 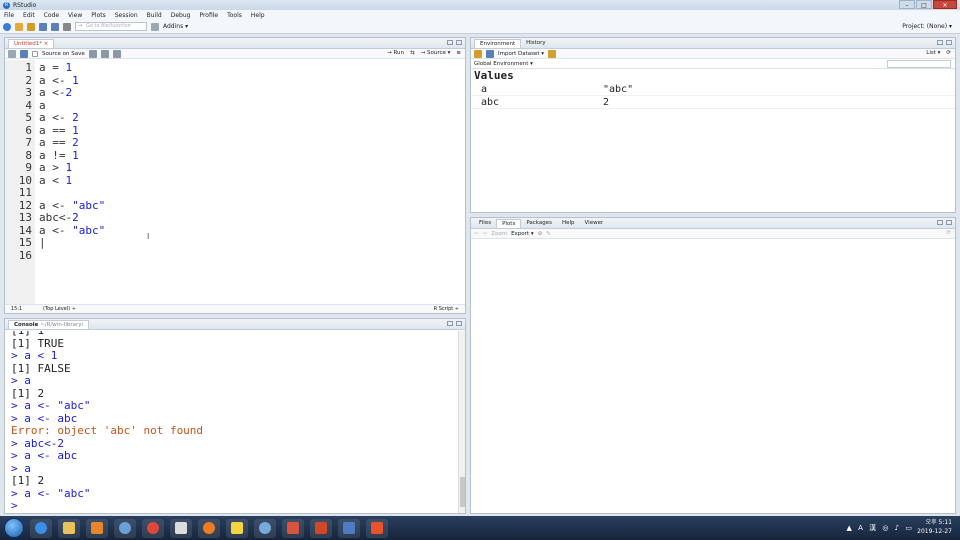 What do you see at coordinates (949, 222) in the screenshot?
I see `maximize-files-icon` at bounding box center [949, 222].